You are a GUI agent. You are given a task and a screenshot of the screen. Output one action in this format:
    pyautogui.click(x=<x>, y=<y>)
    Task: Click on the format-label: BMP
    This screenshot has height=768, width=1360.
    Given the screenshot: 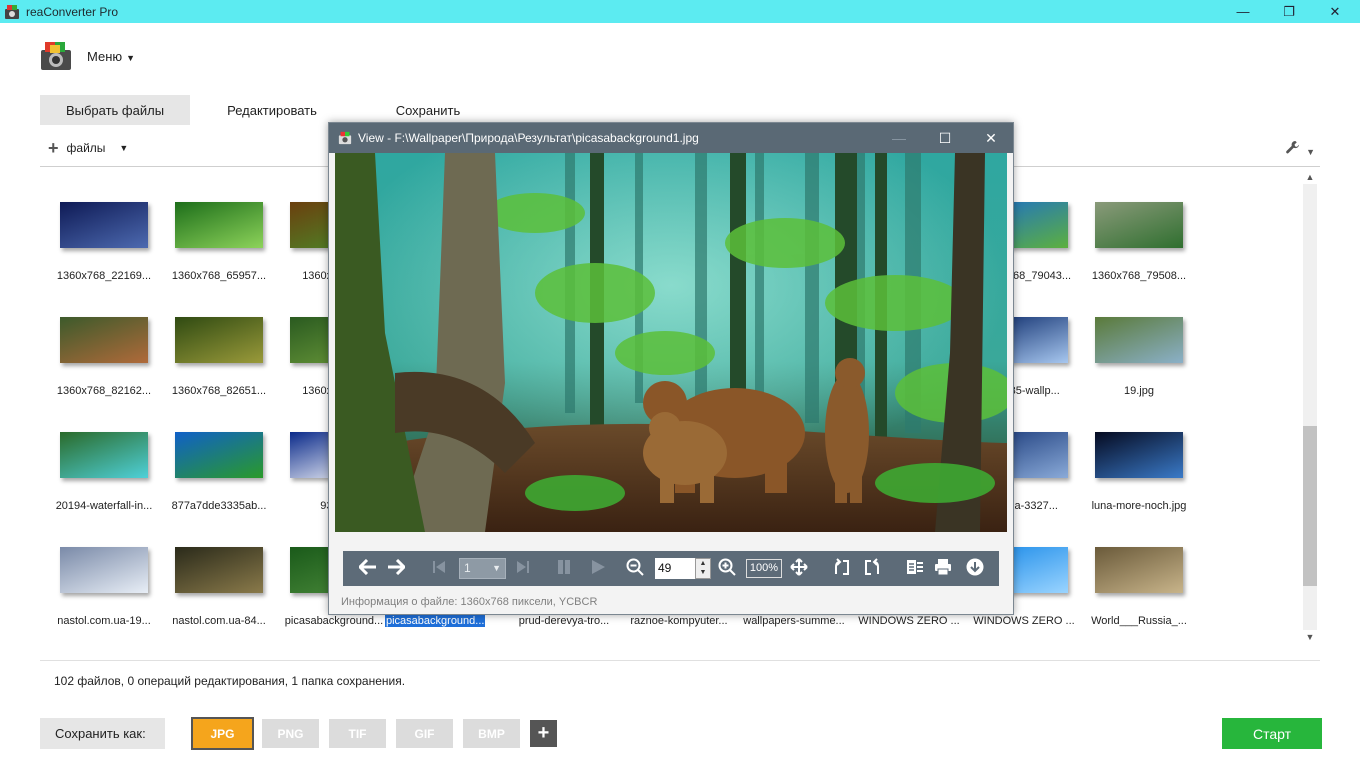 What is the action you would take?
    pyautogui.click(x=491, y=733)
    